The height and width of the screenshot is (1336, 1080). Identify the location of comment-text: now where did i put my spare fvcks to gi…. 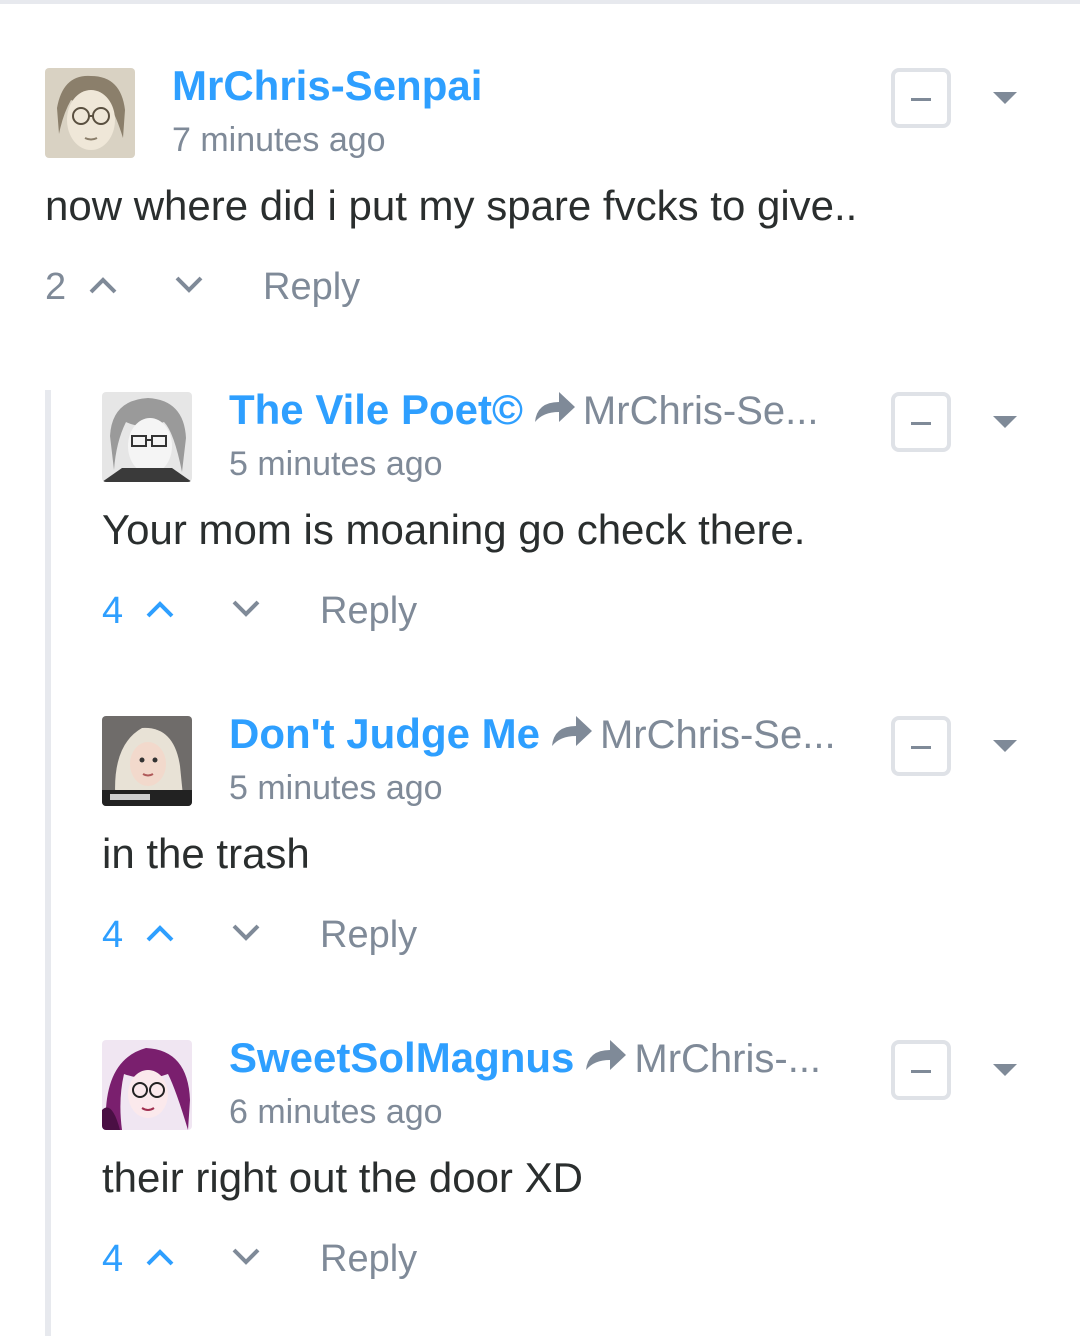
(451, 205).